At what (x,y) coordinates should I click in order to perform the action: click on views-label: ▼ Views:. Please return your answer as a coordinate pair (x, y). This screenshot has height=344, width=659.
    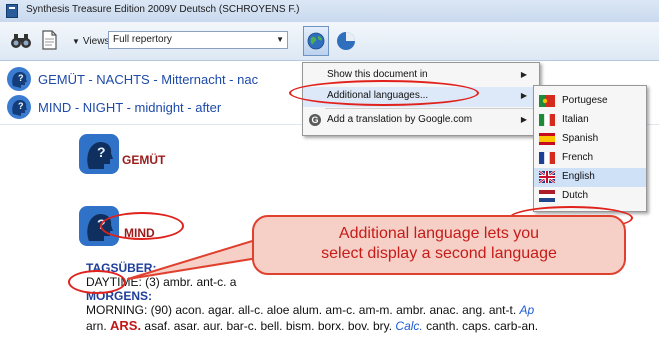
    Looking at the image, I should click on (92, 41).